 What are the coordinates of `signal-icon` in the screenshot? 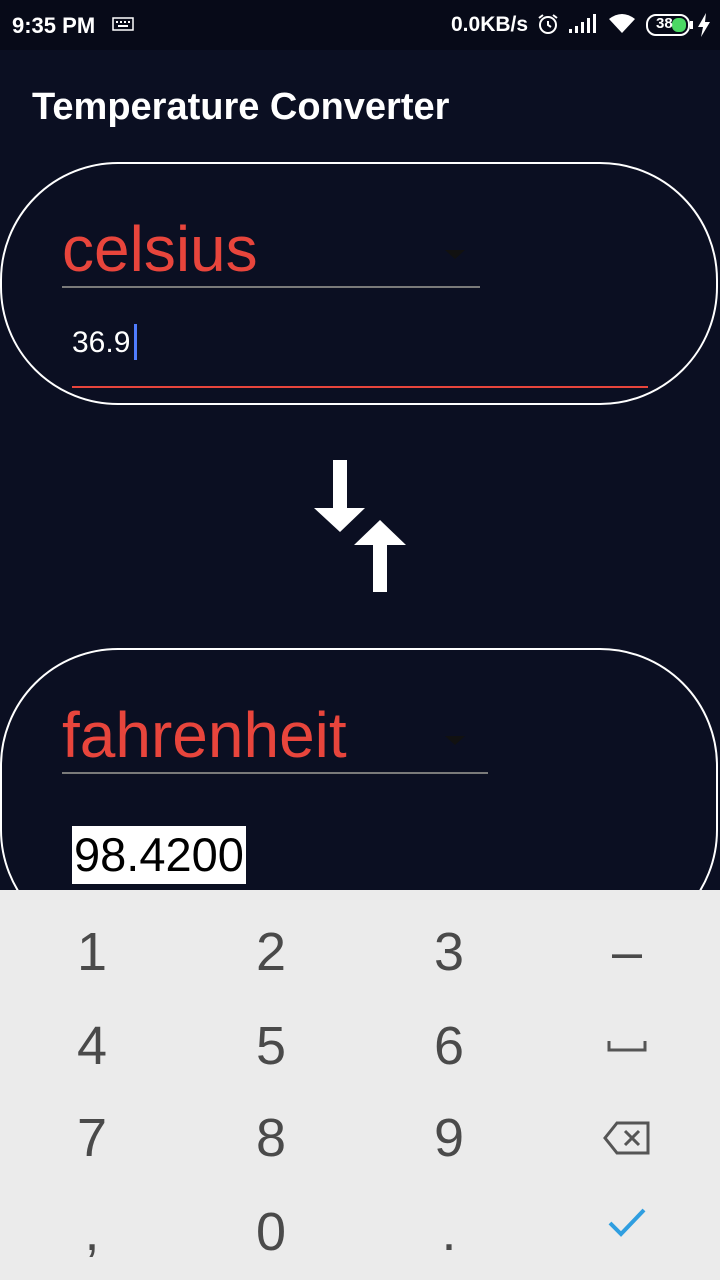 It's located at (583, 26).